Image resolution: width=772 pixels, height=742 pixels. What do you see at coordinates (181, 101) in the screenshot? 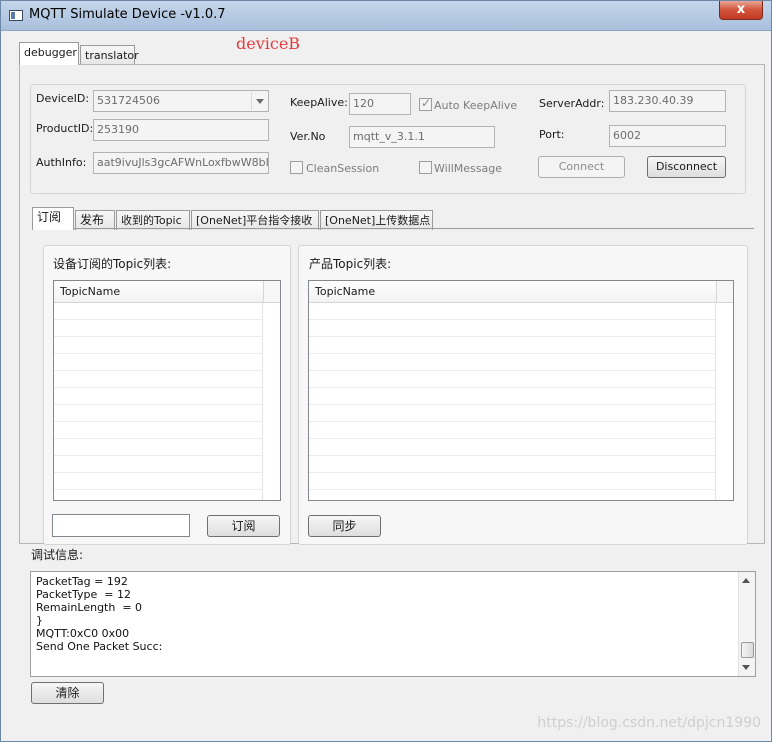
I see `device-id-combo: 531724506` at bounding box center [181, 101].